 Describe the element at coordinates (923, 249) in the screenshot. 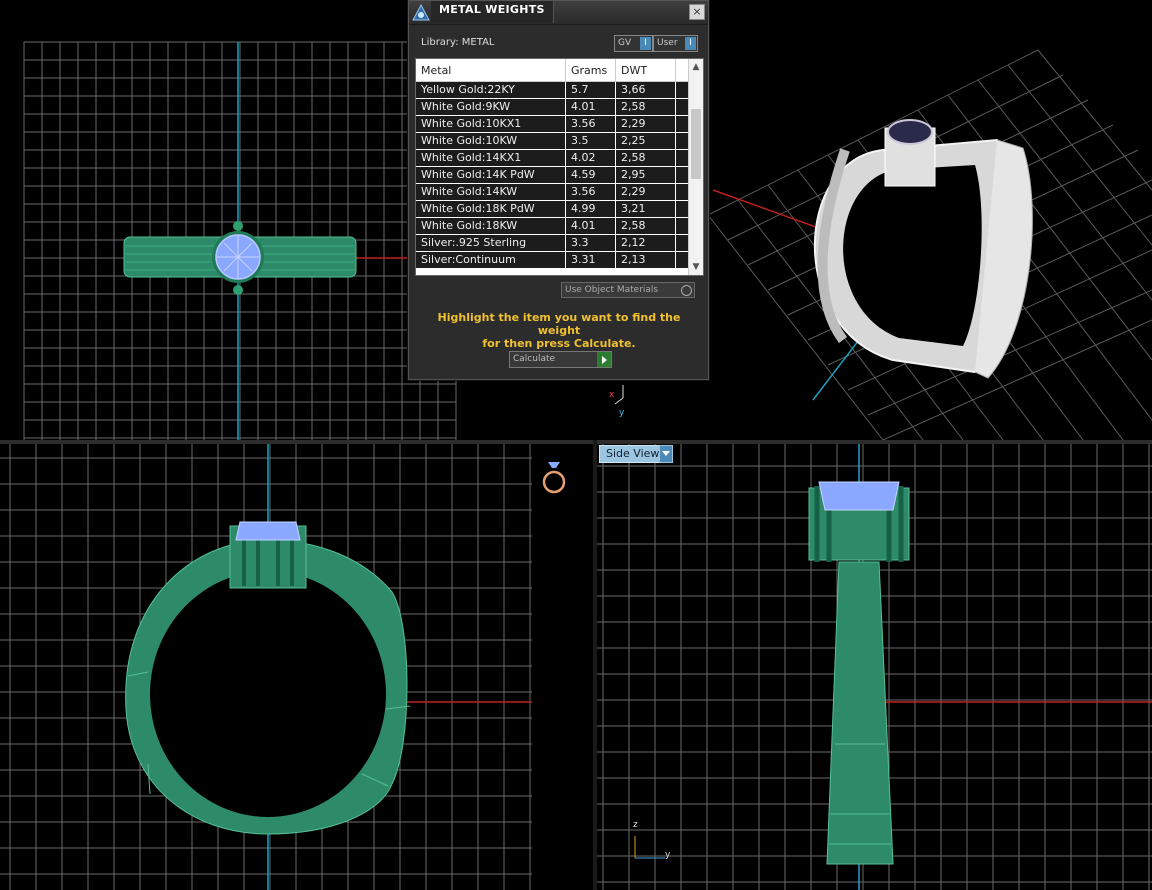

I see `persp-ring` at that location.